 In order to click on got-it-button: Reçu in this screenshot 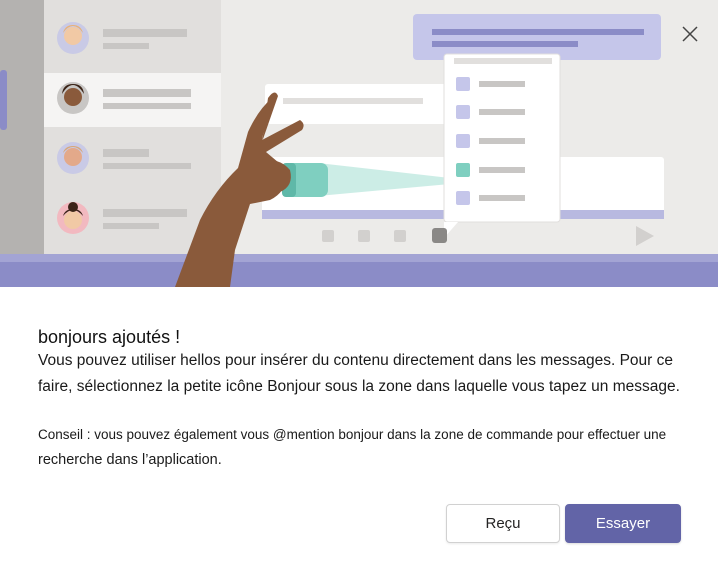, I will do `click(503, 523)`.